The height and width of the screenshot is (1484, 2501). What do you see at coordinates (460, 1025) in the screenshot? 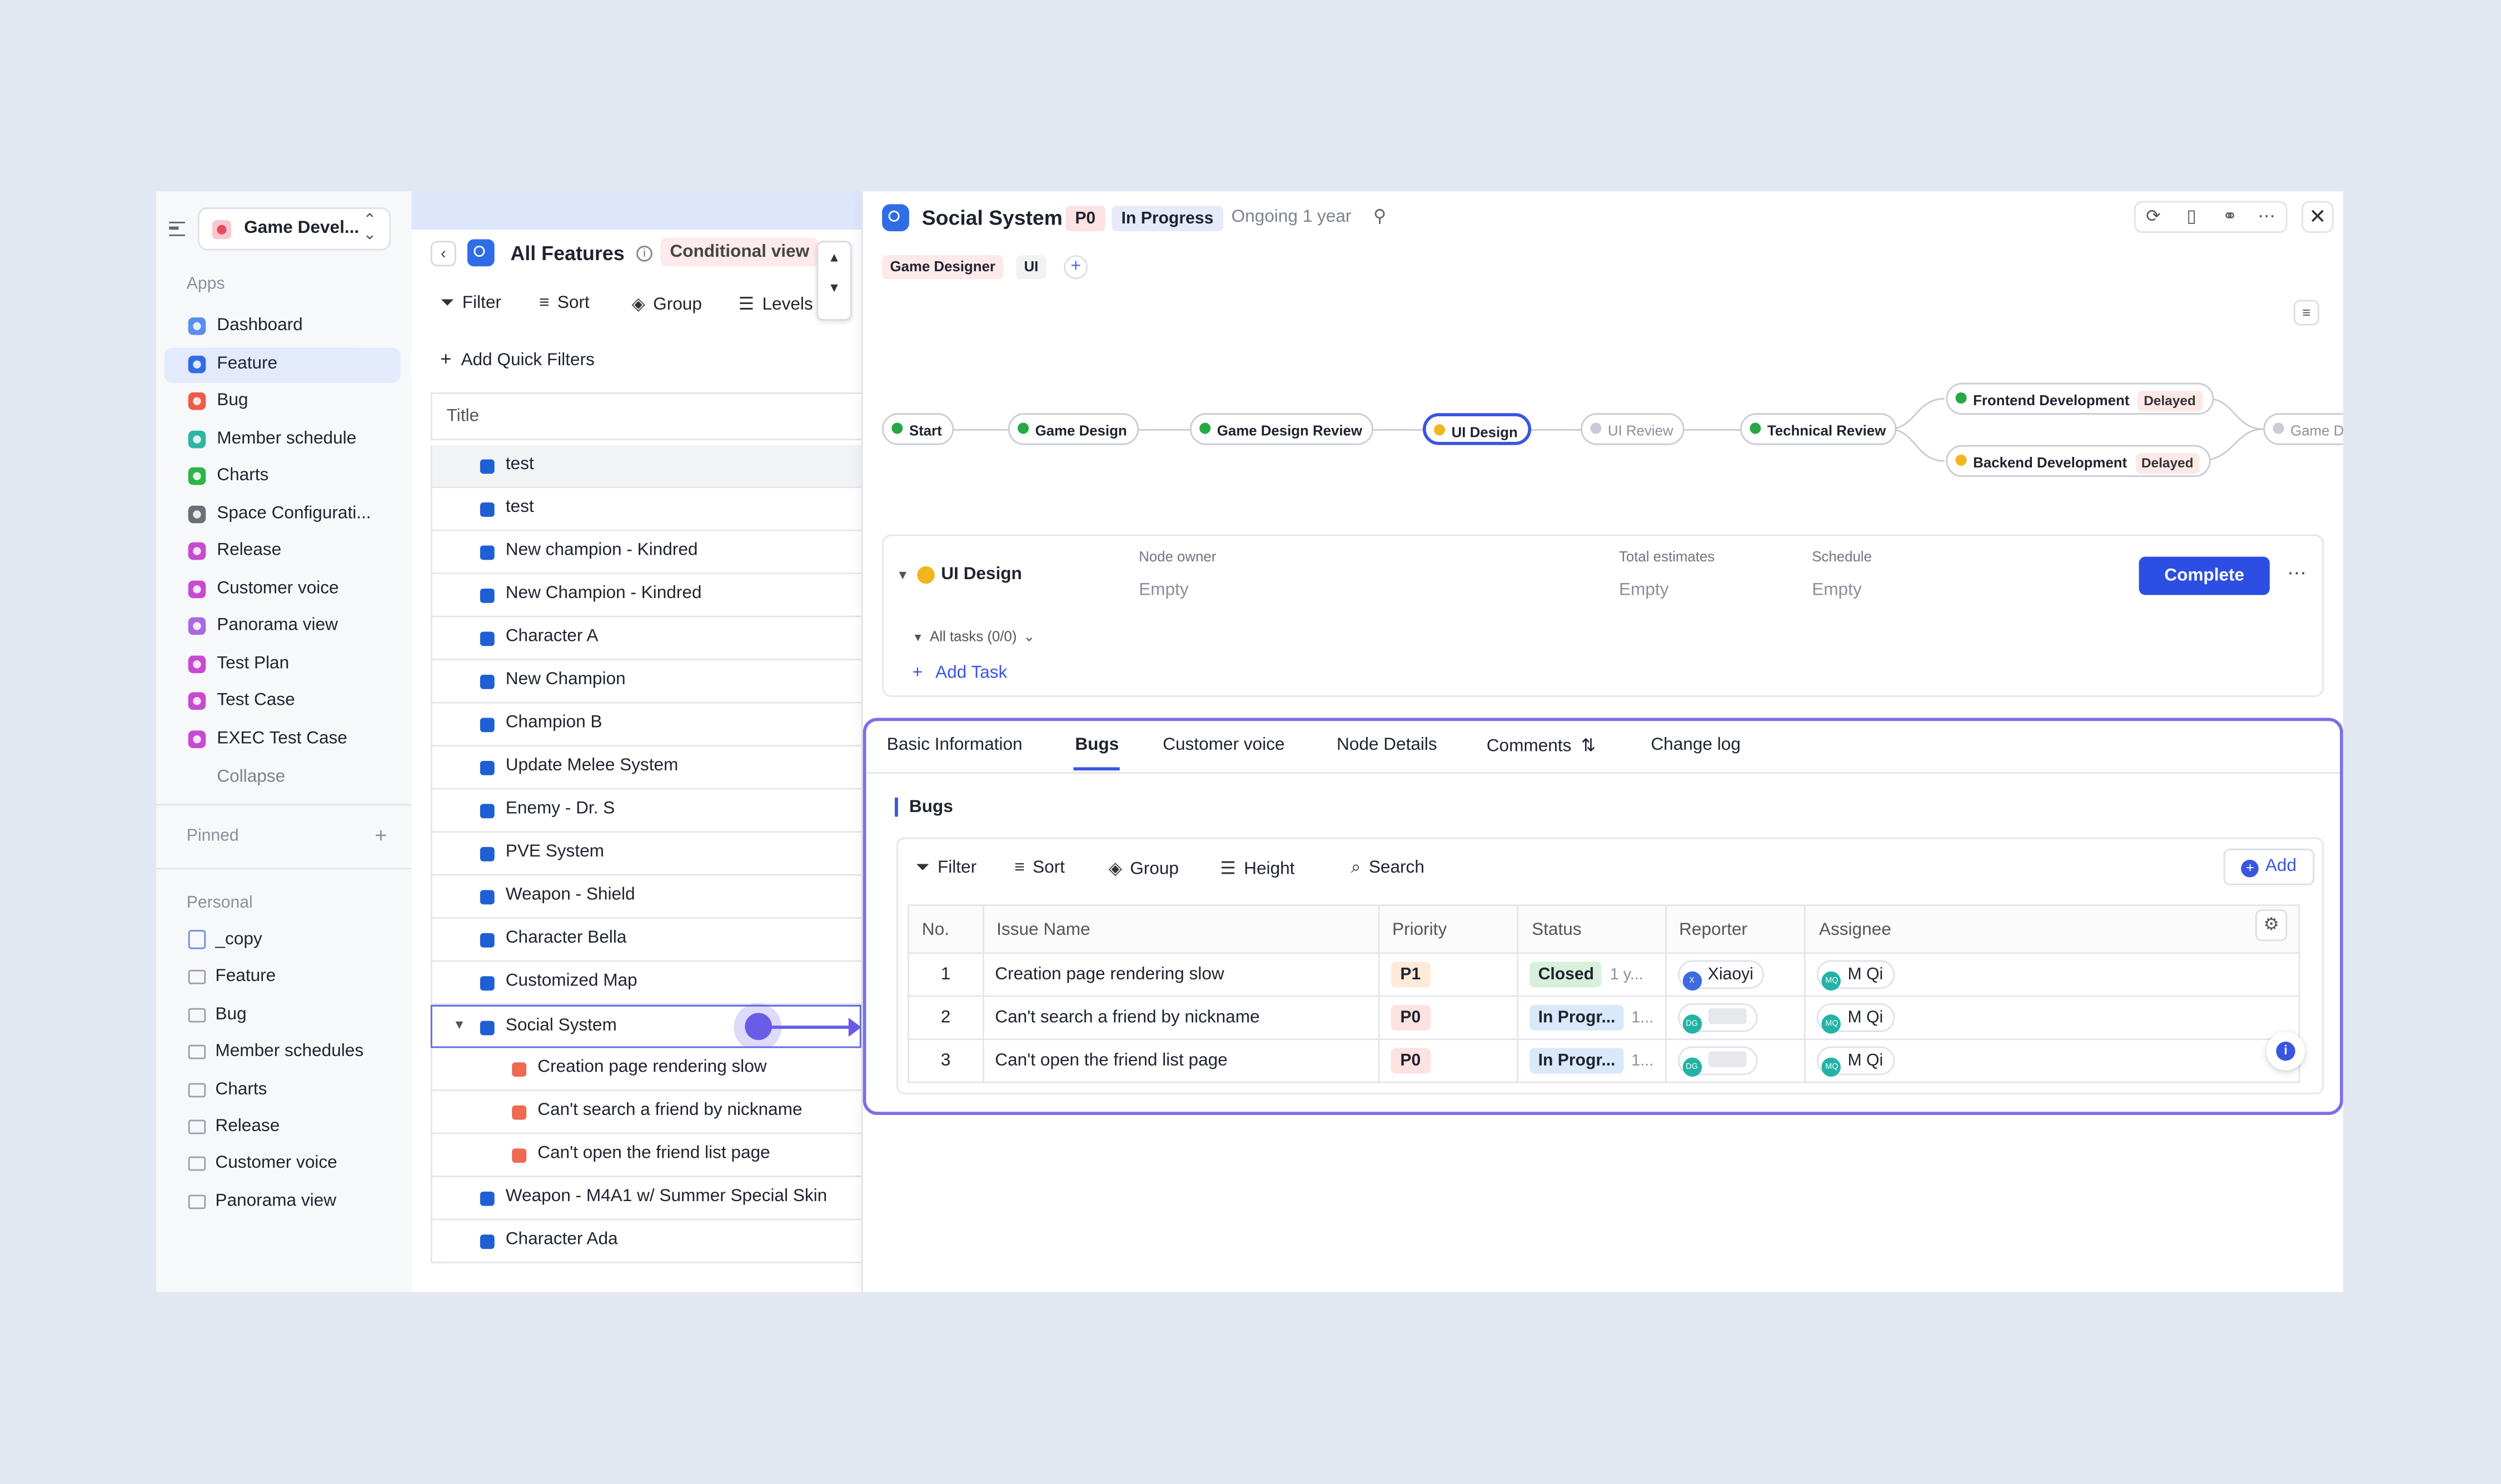
I see `expand-caret-icon: ▼` at bounding box center [460, 1025].